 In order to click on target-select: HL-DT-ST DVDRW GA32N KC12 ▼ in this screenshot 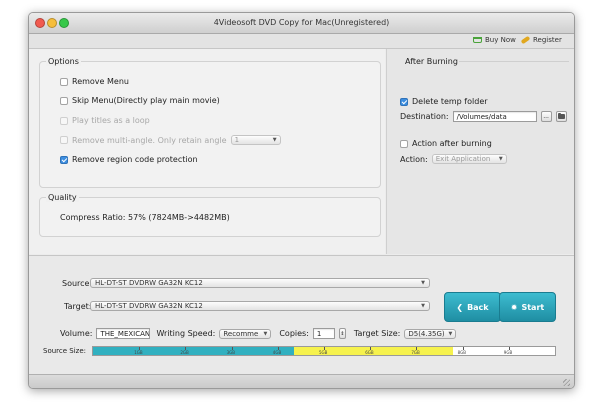, I will do `click(260, 306)`.